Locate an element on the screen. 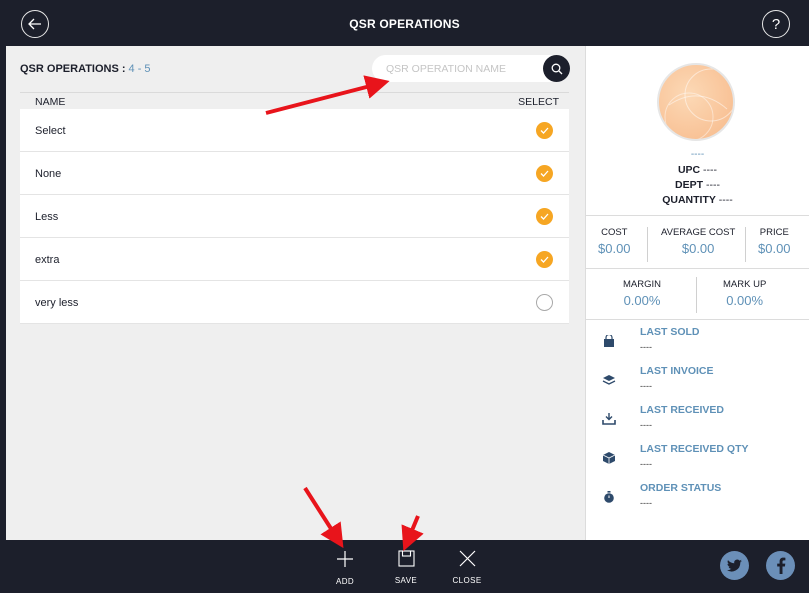 The image size is (809, 593). twitter-icon is located at coordinates (734, 565).